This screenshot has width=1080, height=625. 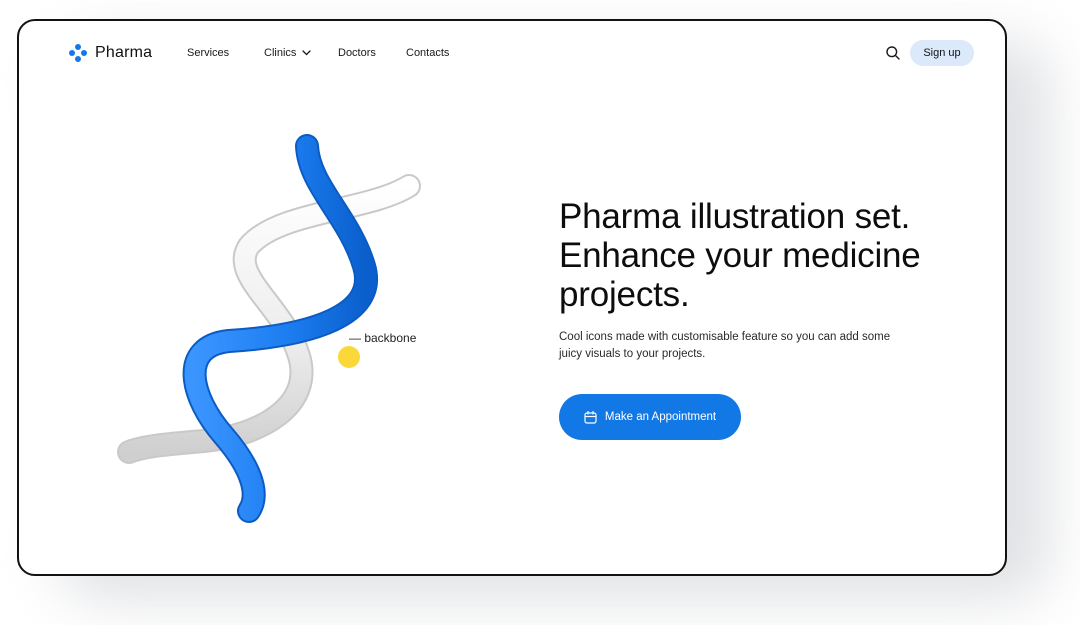 I want to click on brand-logo: Pharma, so click(x=110, y=53).